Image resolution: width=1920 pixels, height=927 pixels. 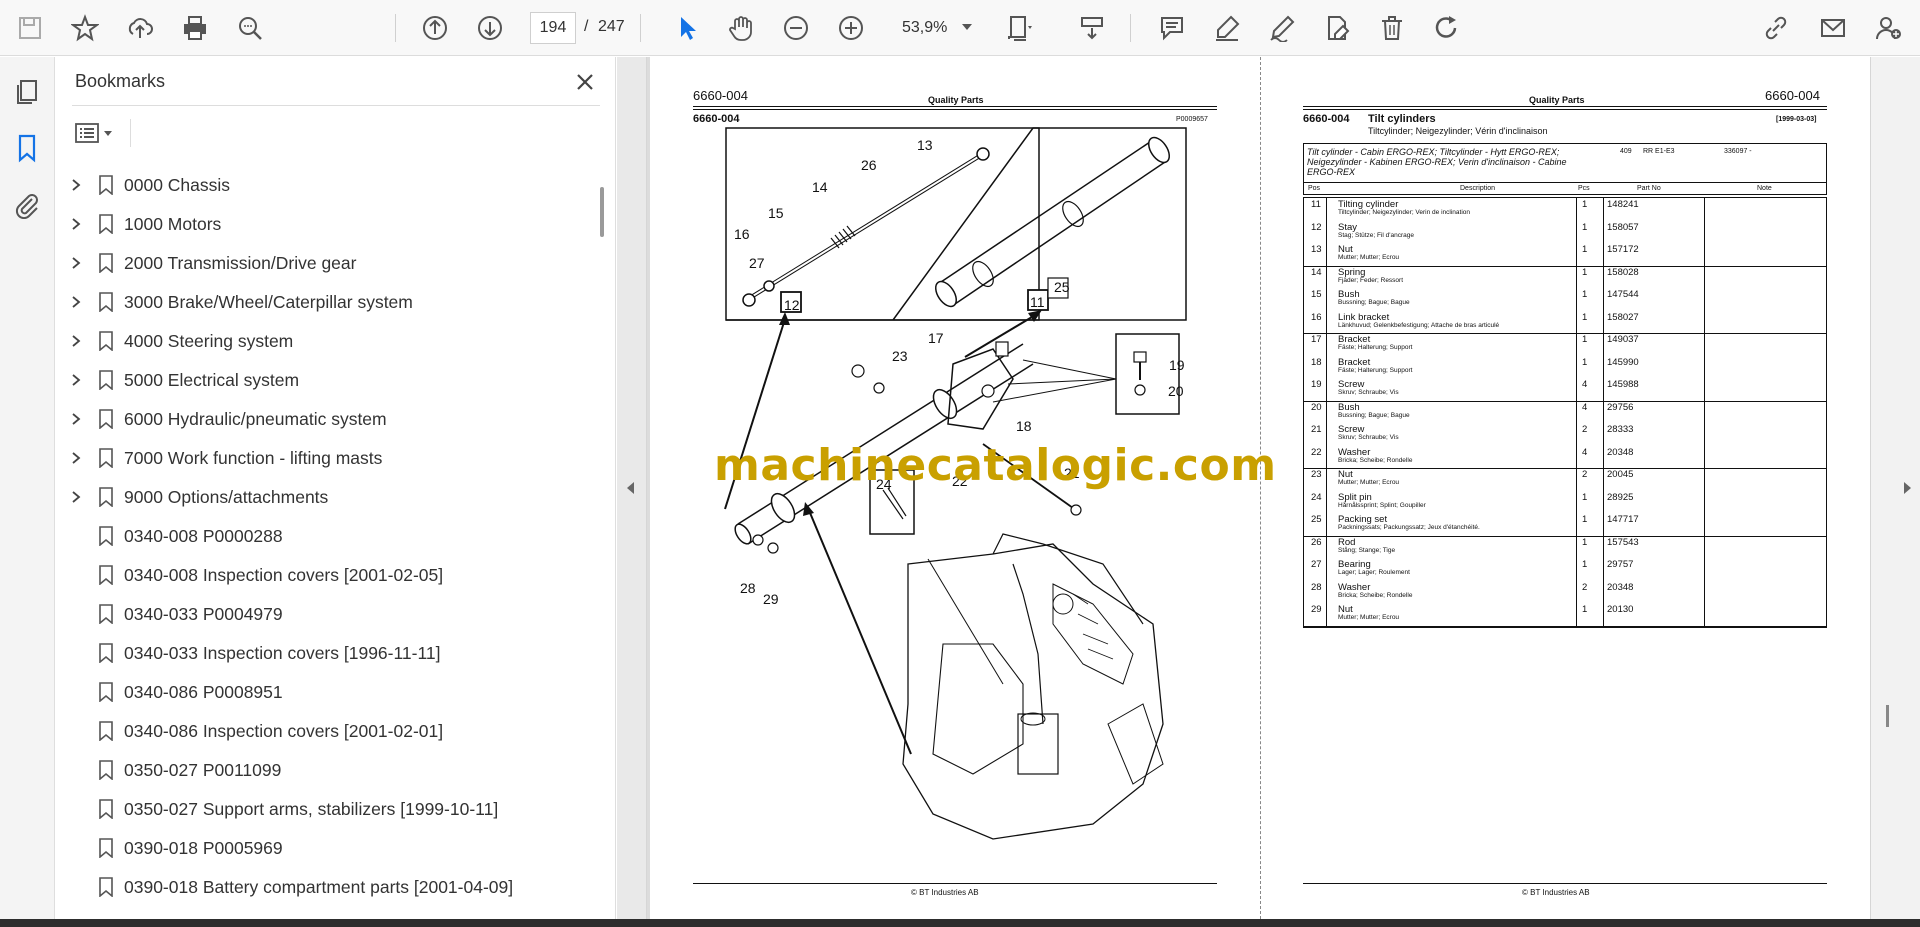 What do you see at coordinates (1316, 497) in the screenshot?
I see `row-pos: 24` at bounding box center [1316, 497].